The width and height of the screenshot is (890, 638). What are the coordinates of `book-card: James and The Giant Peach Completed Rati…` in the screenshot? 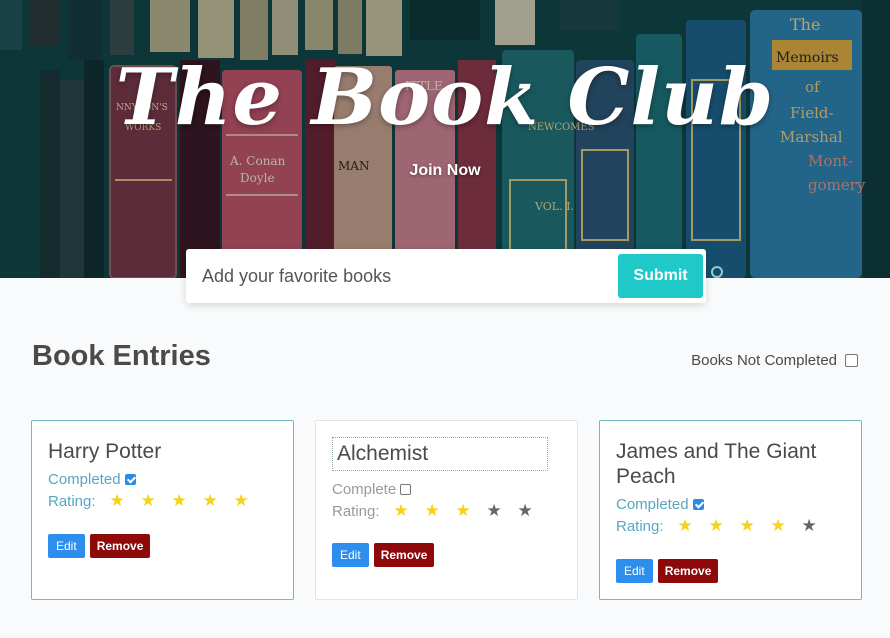 It's located at (730, 510).